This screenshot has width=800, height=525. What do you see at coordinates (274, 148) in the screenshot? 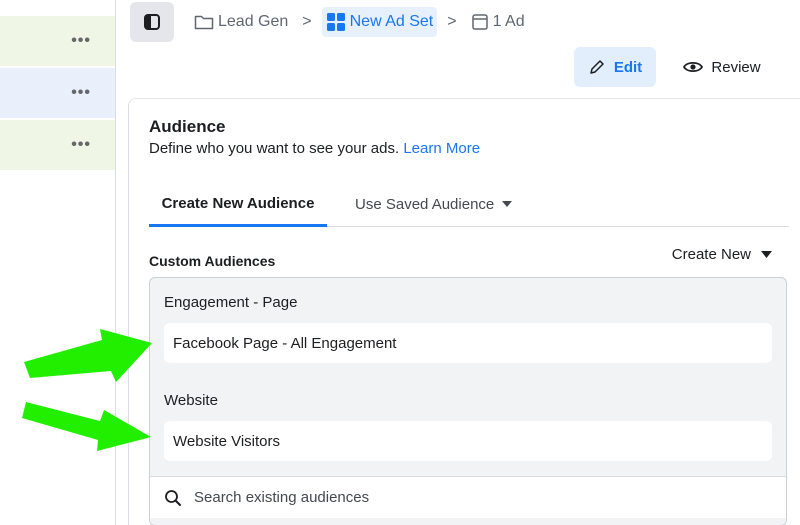
I see `audience-description-text: Define who you want to see your ads.` at bounding box center [274, 148].